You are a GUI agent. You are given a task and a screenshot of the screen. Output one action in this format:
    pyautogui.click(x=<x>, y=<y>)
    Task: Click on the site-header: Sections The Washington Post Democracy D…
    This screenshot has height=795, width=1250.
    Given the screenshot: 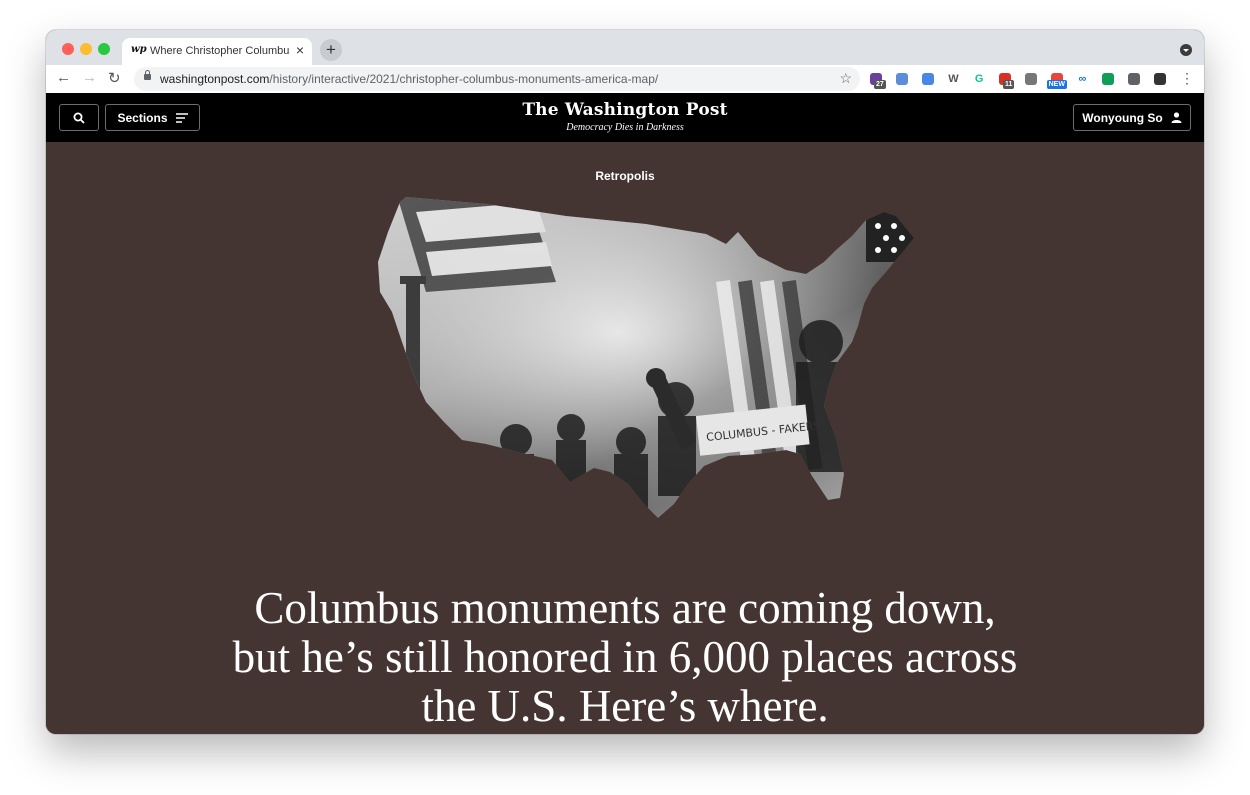 What is the action you would take?
    pyautogui.click(x=625, y=118)
    